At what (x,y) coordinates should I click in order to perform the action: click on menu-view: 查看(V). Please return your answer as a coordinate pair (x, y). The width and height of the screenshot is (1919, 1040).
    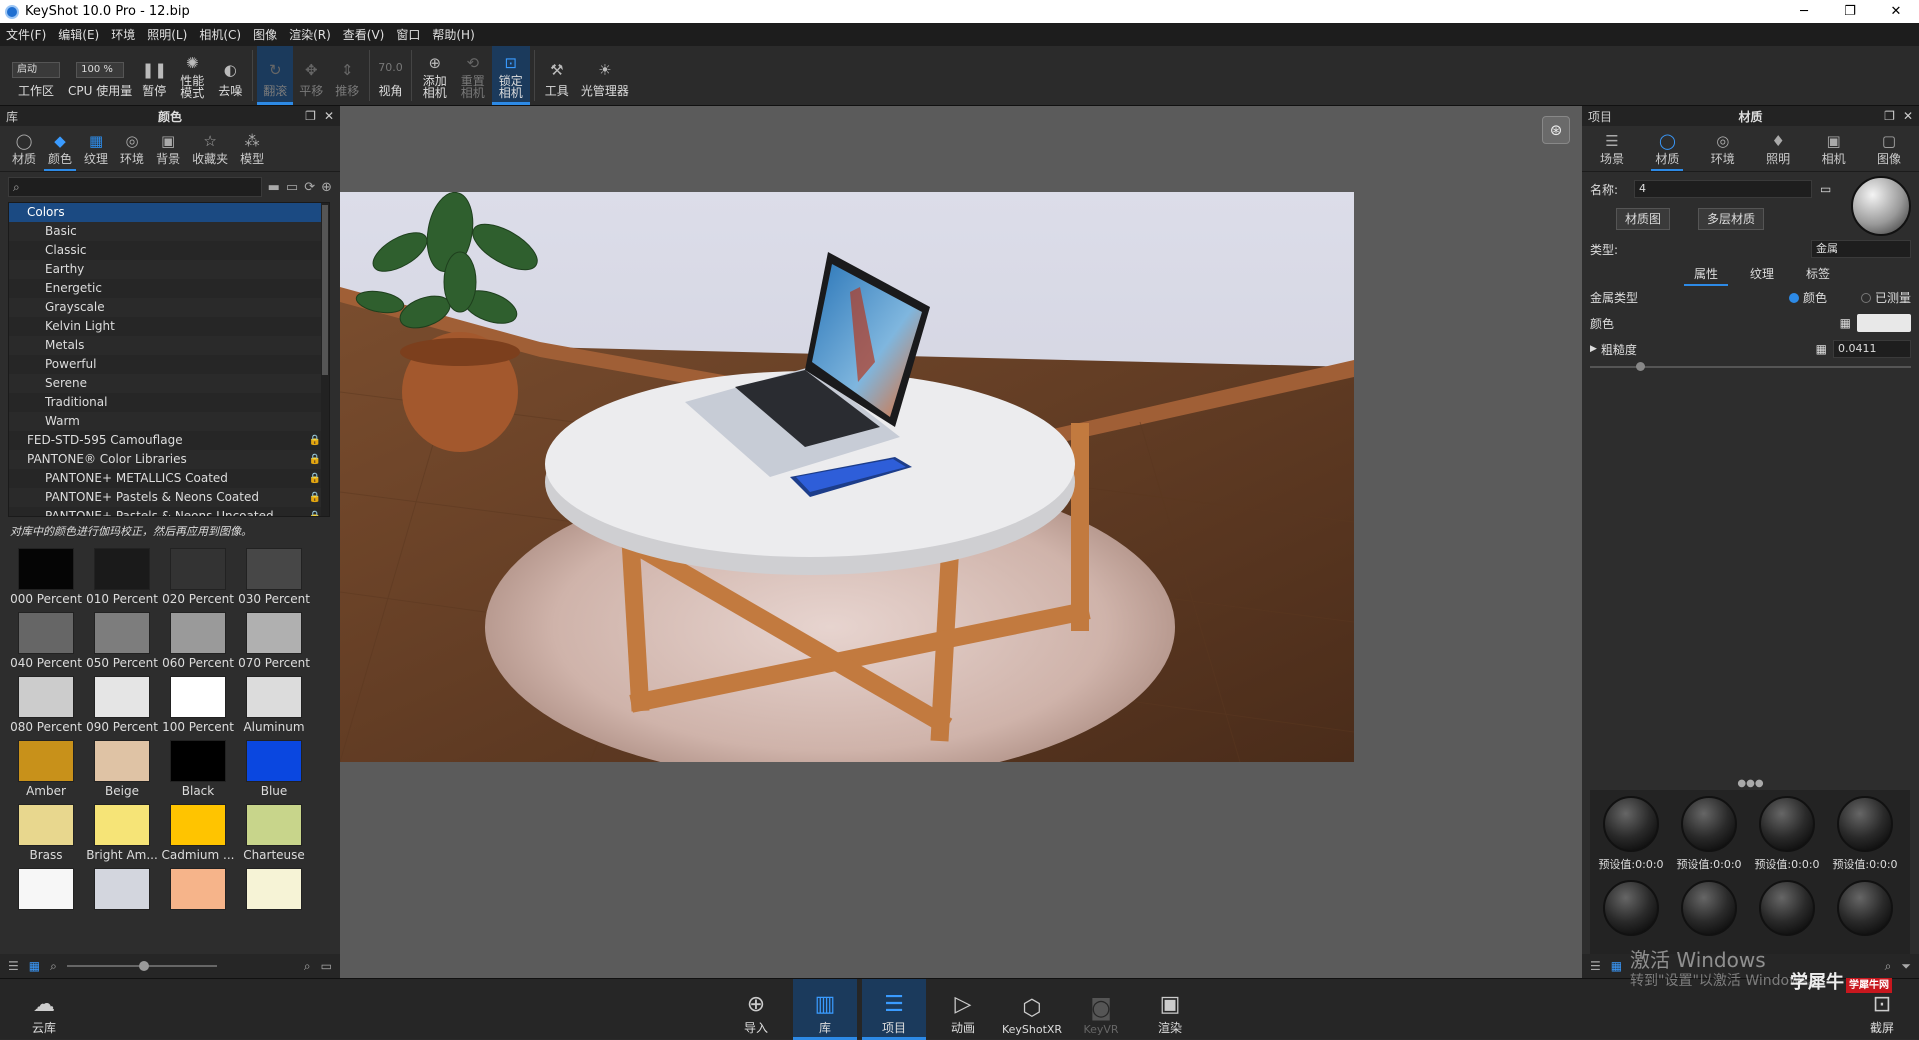
    Looking at the image, I should click on (364, 34).